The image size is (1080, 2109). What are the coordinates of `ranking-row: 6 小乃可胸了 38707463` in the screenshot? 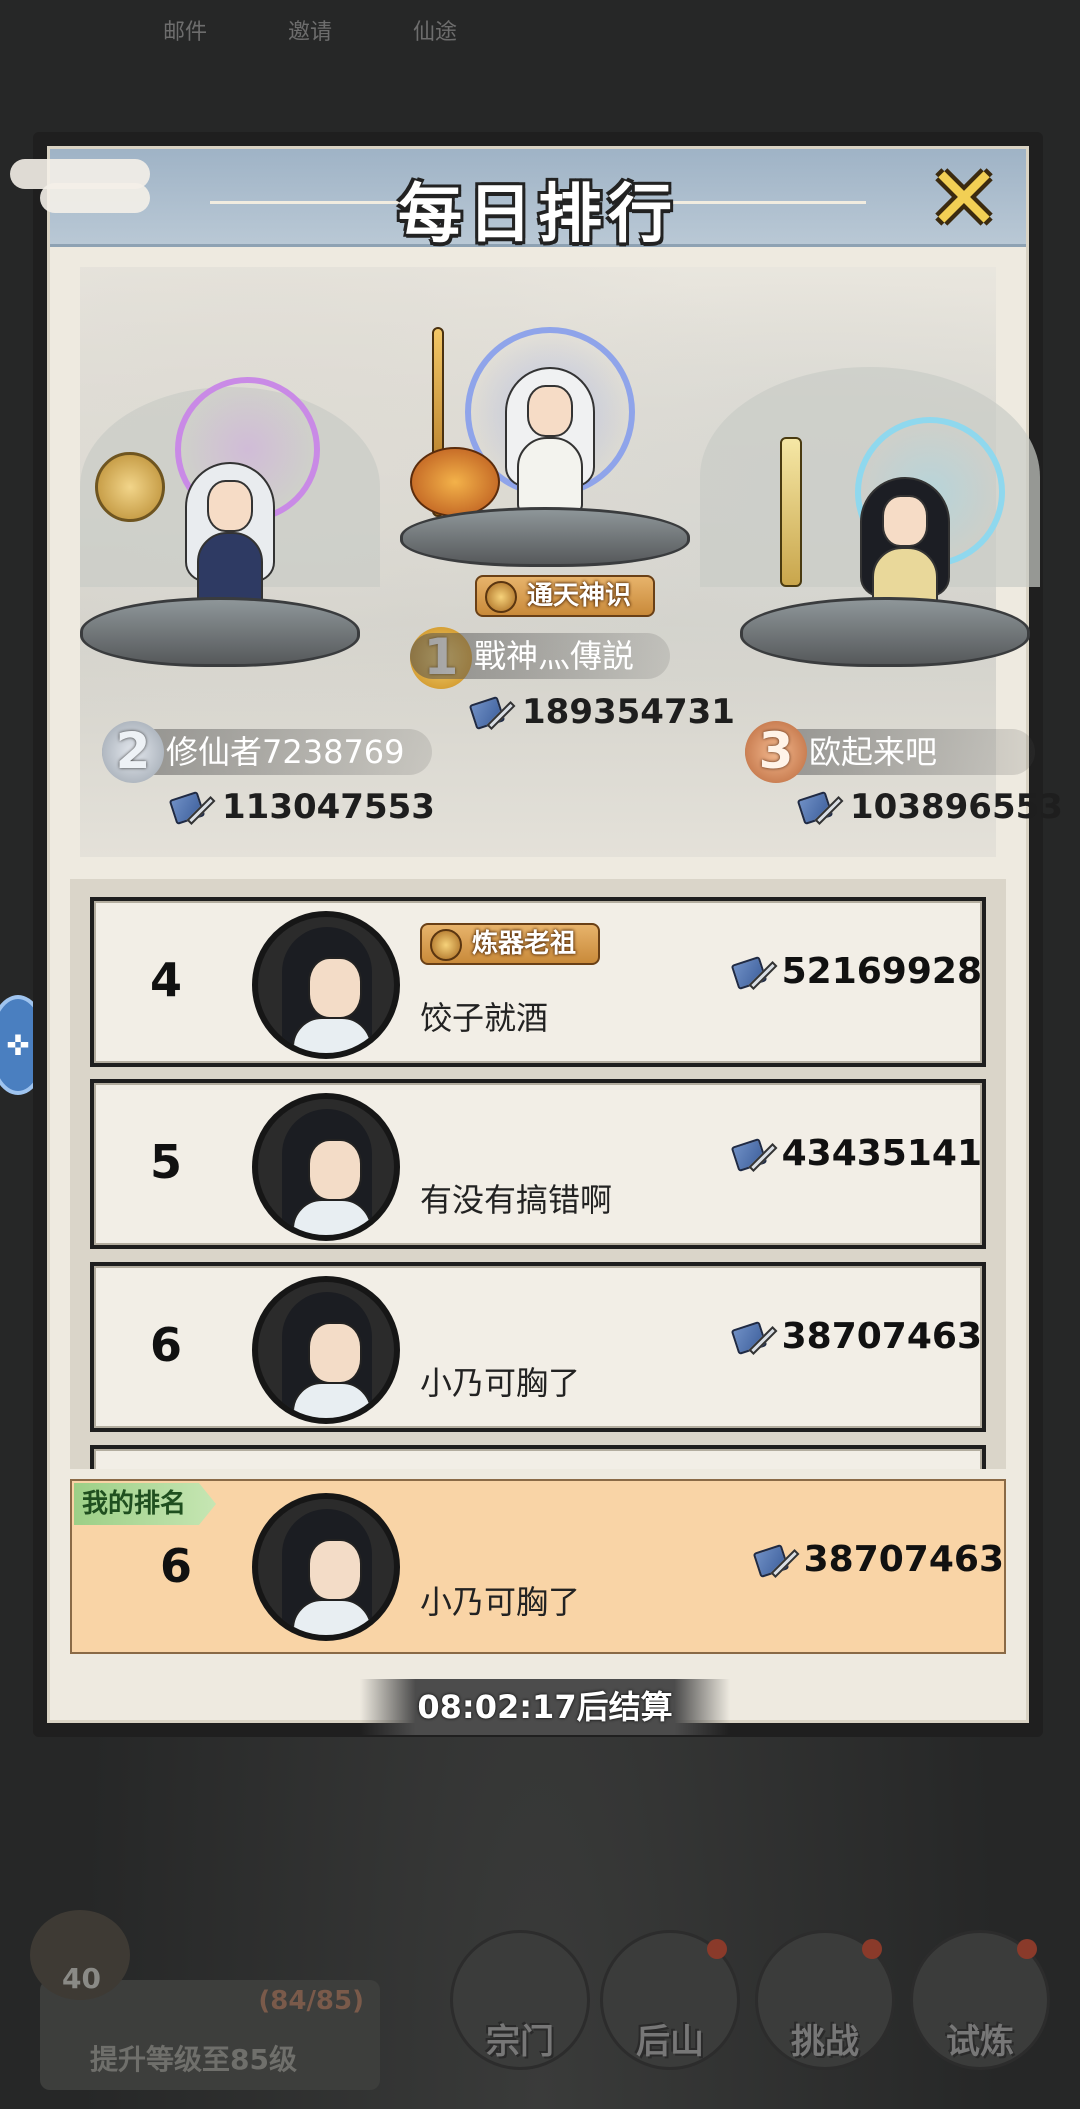 It's located at (538, 1347).